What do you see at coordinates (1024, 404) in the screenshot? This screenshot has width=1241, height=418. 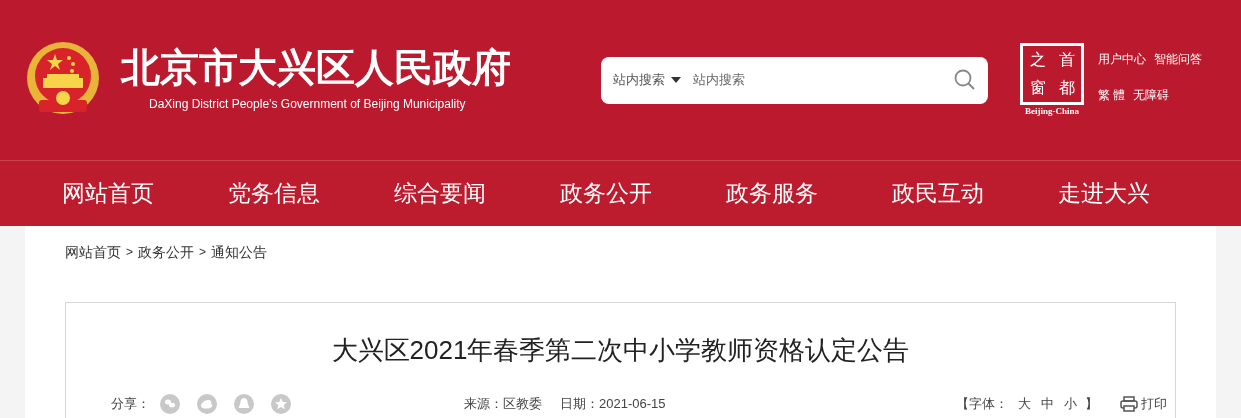 I see `font-size-link: 大` at bounding box center [1024, 404].